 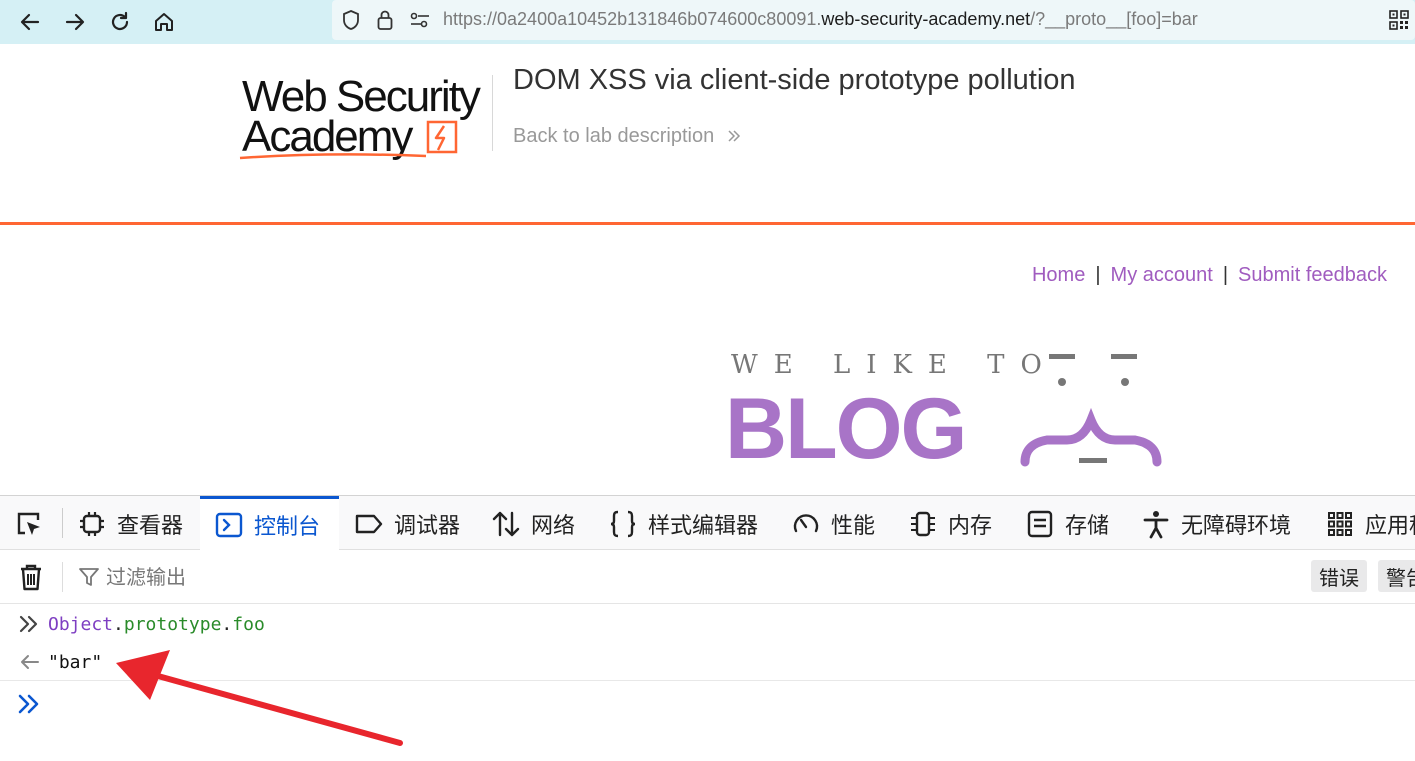 What do you see at coordinates (492, 113) in the screenshot?
I see `header-divider` at bounding box center [492, 113].